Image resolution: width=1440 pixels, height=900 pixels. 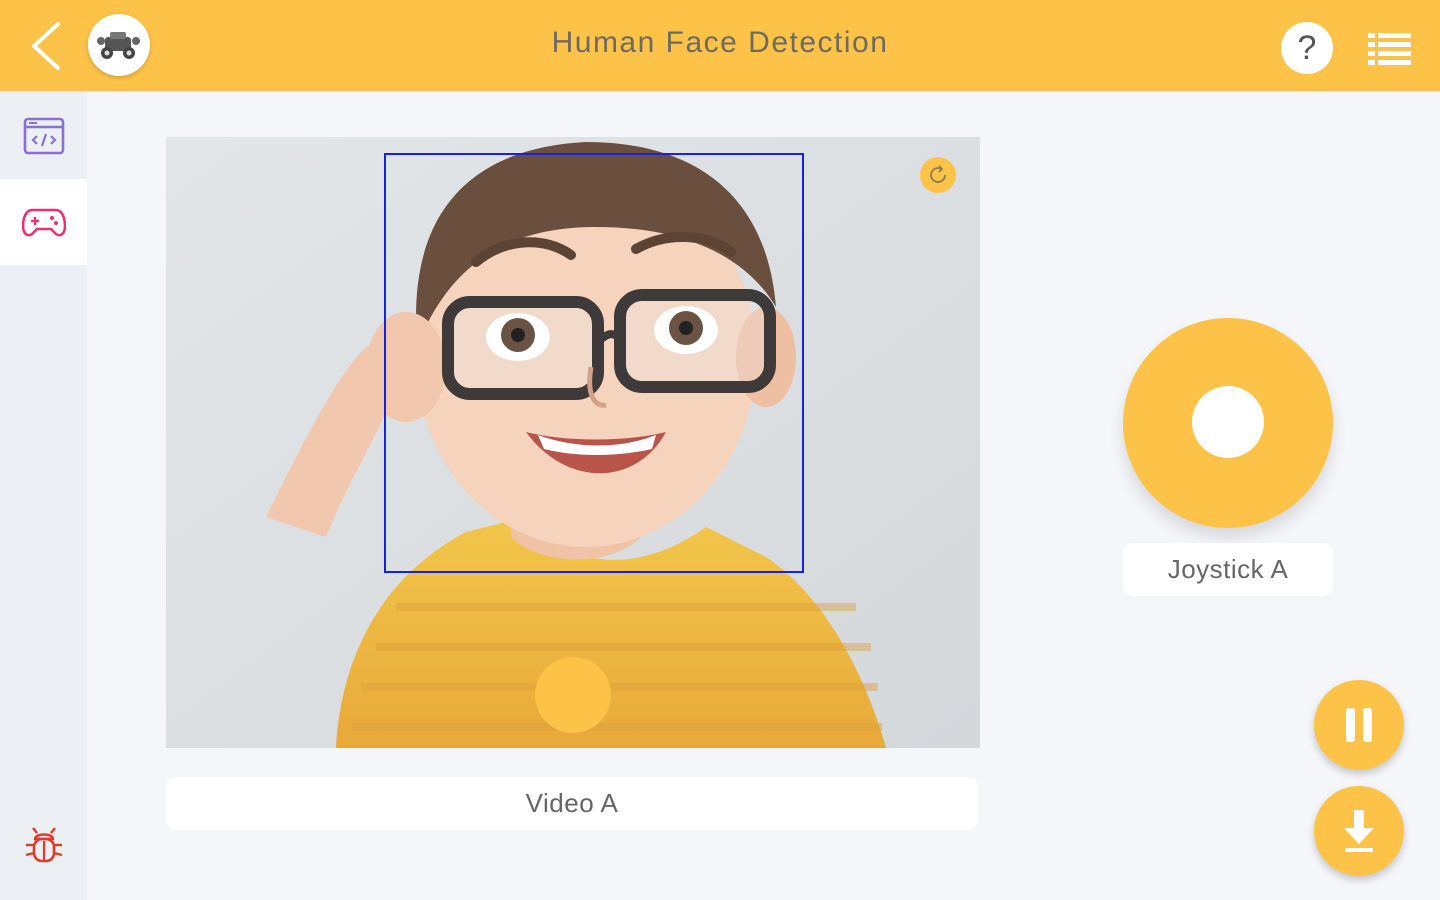 What do you see at coordinates (720, 42) in the screenshot?
I see `page-title: Human Face Detection` at bounding box center [720, 42].